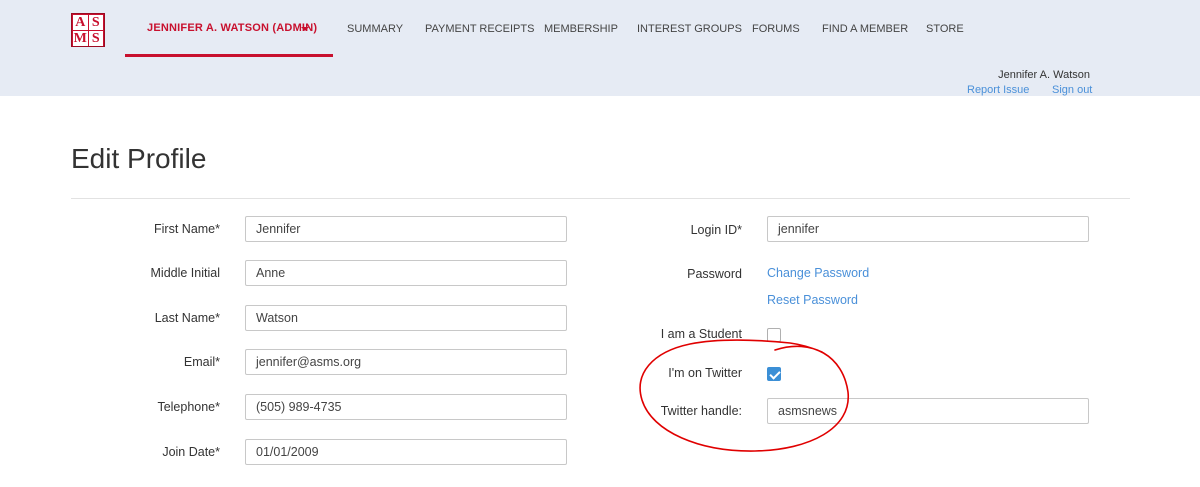  What do you see at coordinates (479, 29) in the screenshot?
I see `nav-payment-receipts: PAYMENT RECEIPTS` at bounding box center [479, 29].